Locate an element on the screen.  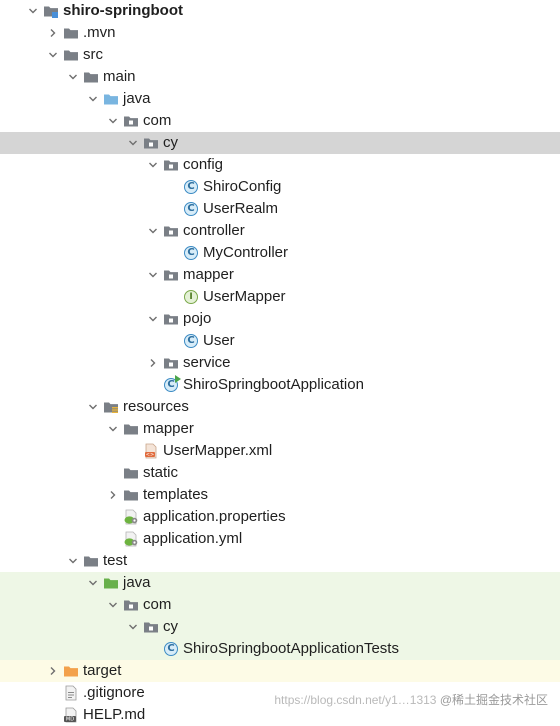
tree-node-resources: resources is located at coordinates (280, 407).